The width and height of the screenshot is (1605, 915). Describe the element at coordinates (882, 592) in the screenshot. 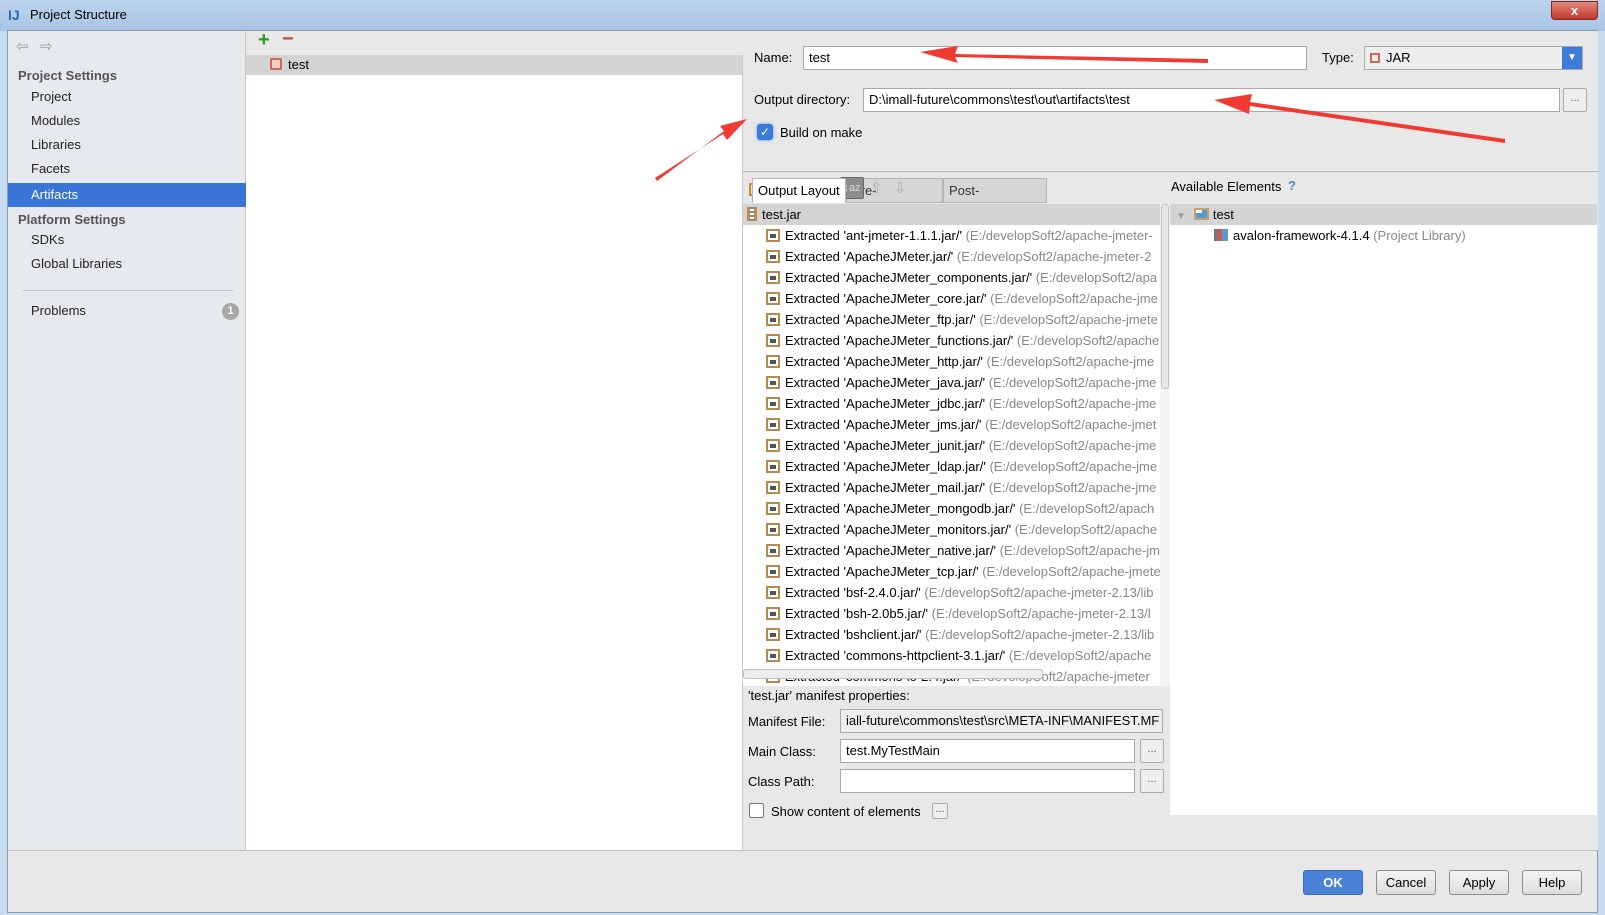

I see `row-name: 'bsf-2.4.0.jar/'` at that location.